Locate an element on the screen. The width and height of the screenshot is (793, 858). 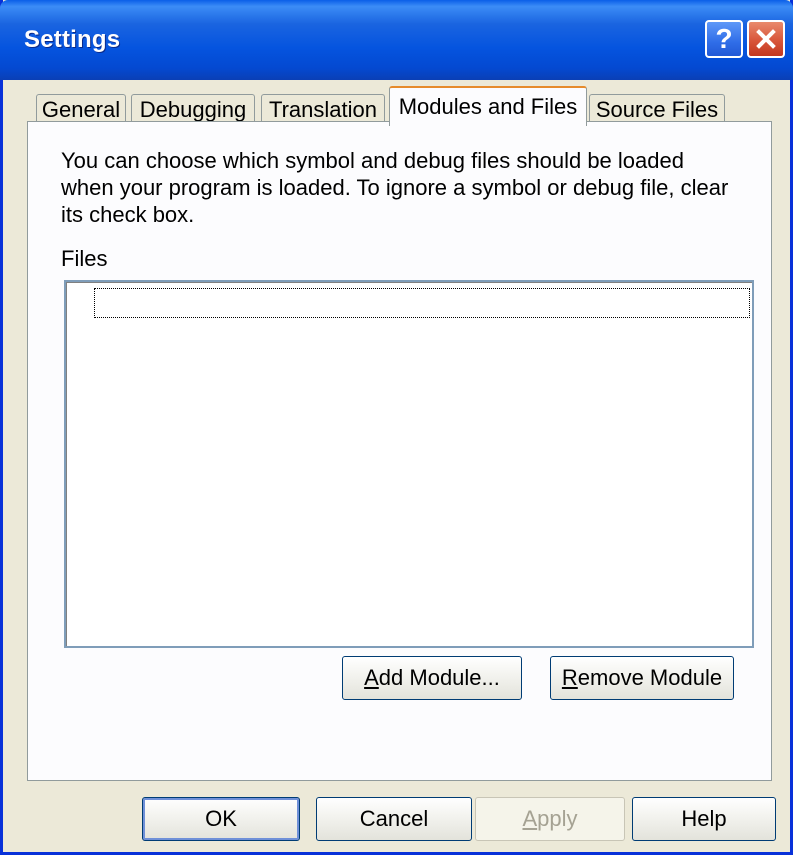
tab-translation: Translation is located at coordinates (323, 109).